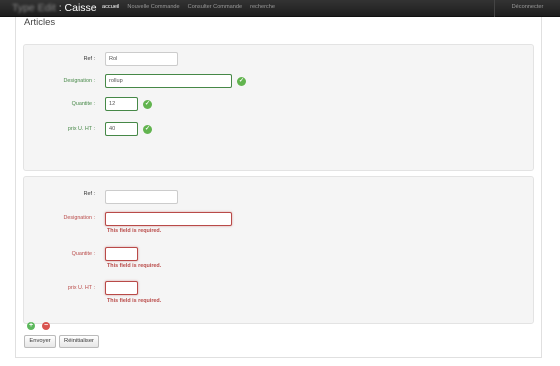  Describe the element at coordinates (40, 22) in the screenshot. I see `page-title: Articles` at that location.